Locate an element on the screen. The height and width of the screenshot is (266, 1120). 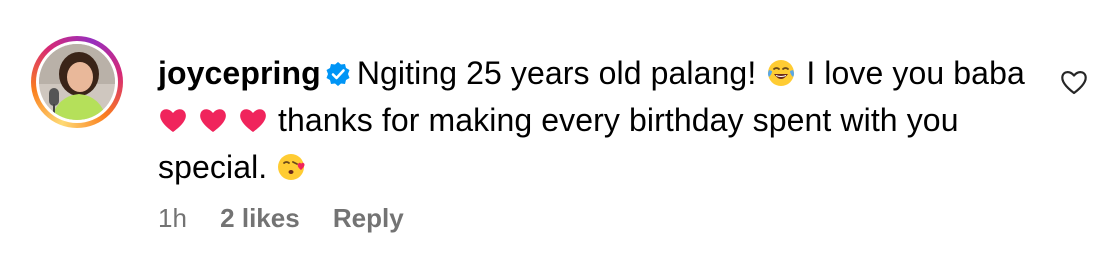
reply-button: Reply is located at coordinates (368, 218).